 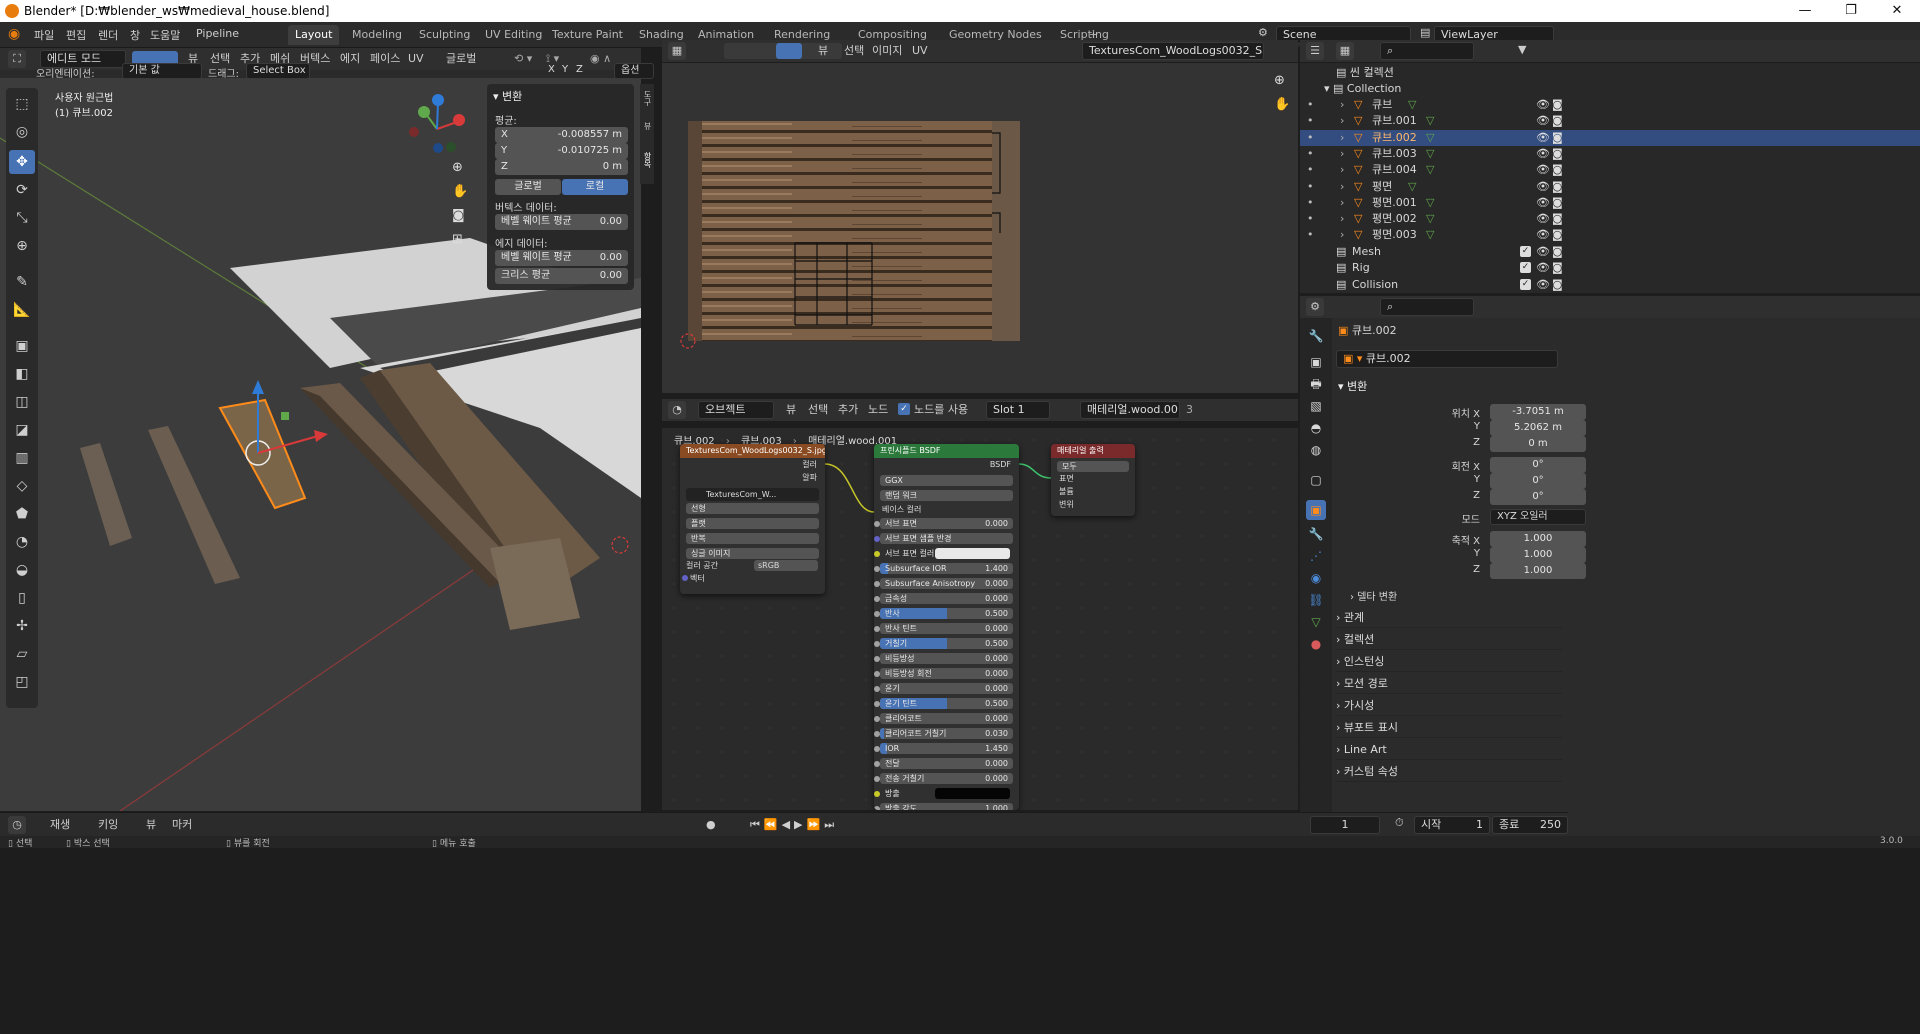 What do you see at coordinates (887, 51) in the screenshot?
I see `uv-menu-image: 이미지` at bounding box center [887, 51].